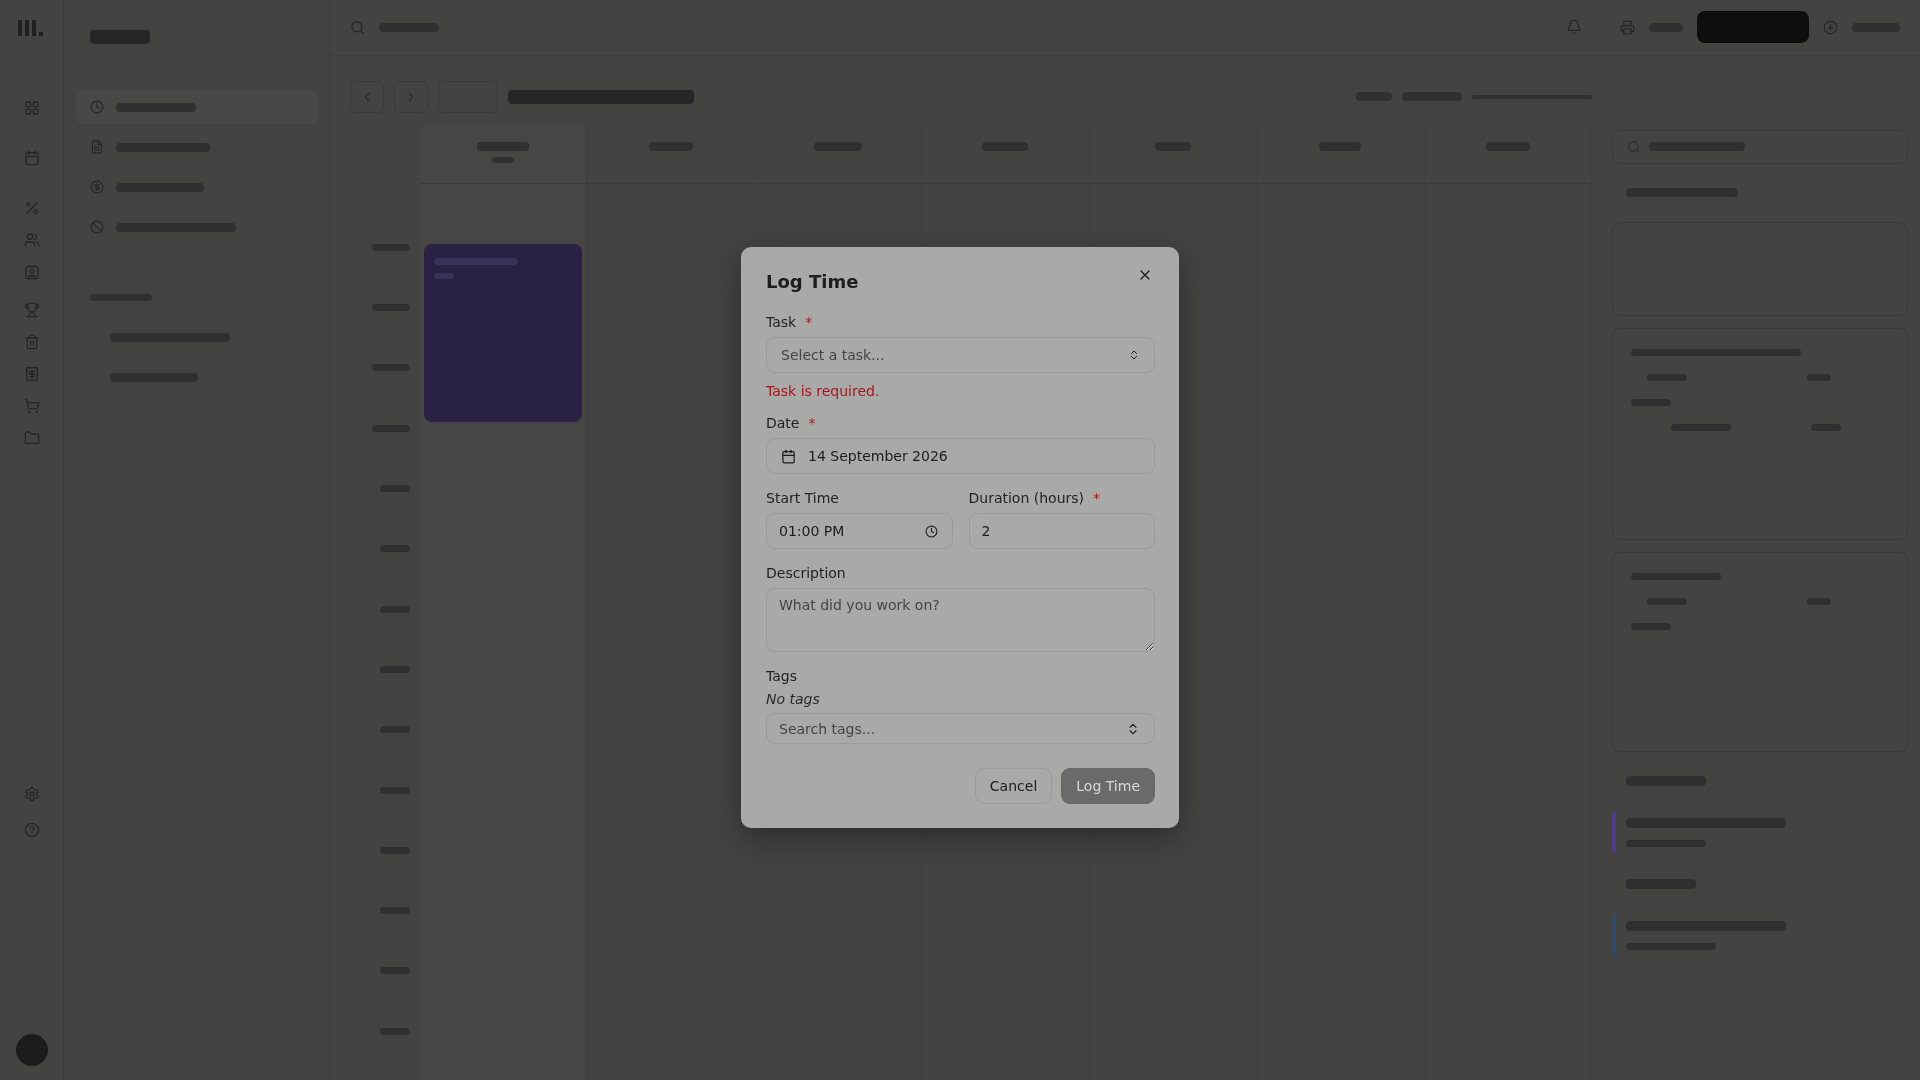  What do you see at coordinates (812, 281) in the screenshot?
I see `dialog-title: Log Time` at bounding box center [812, 281].